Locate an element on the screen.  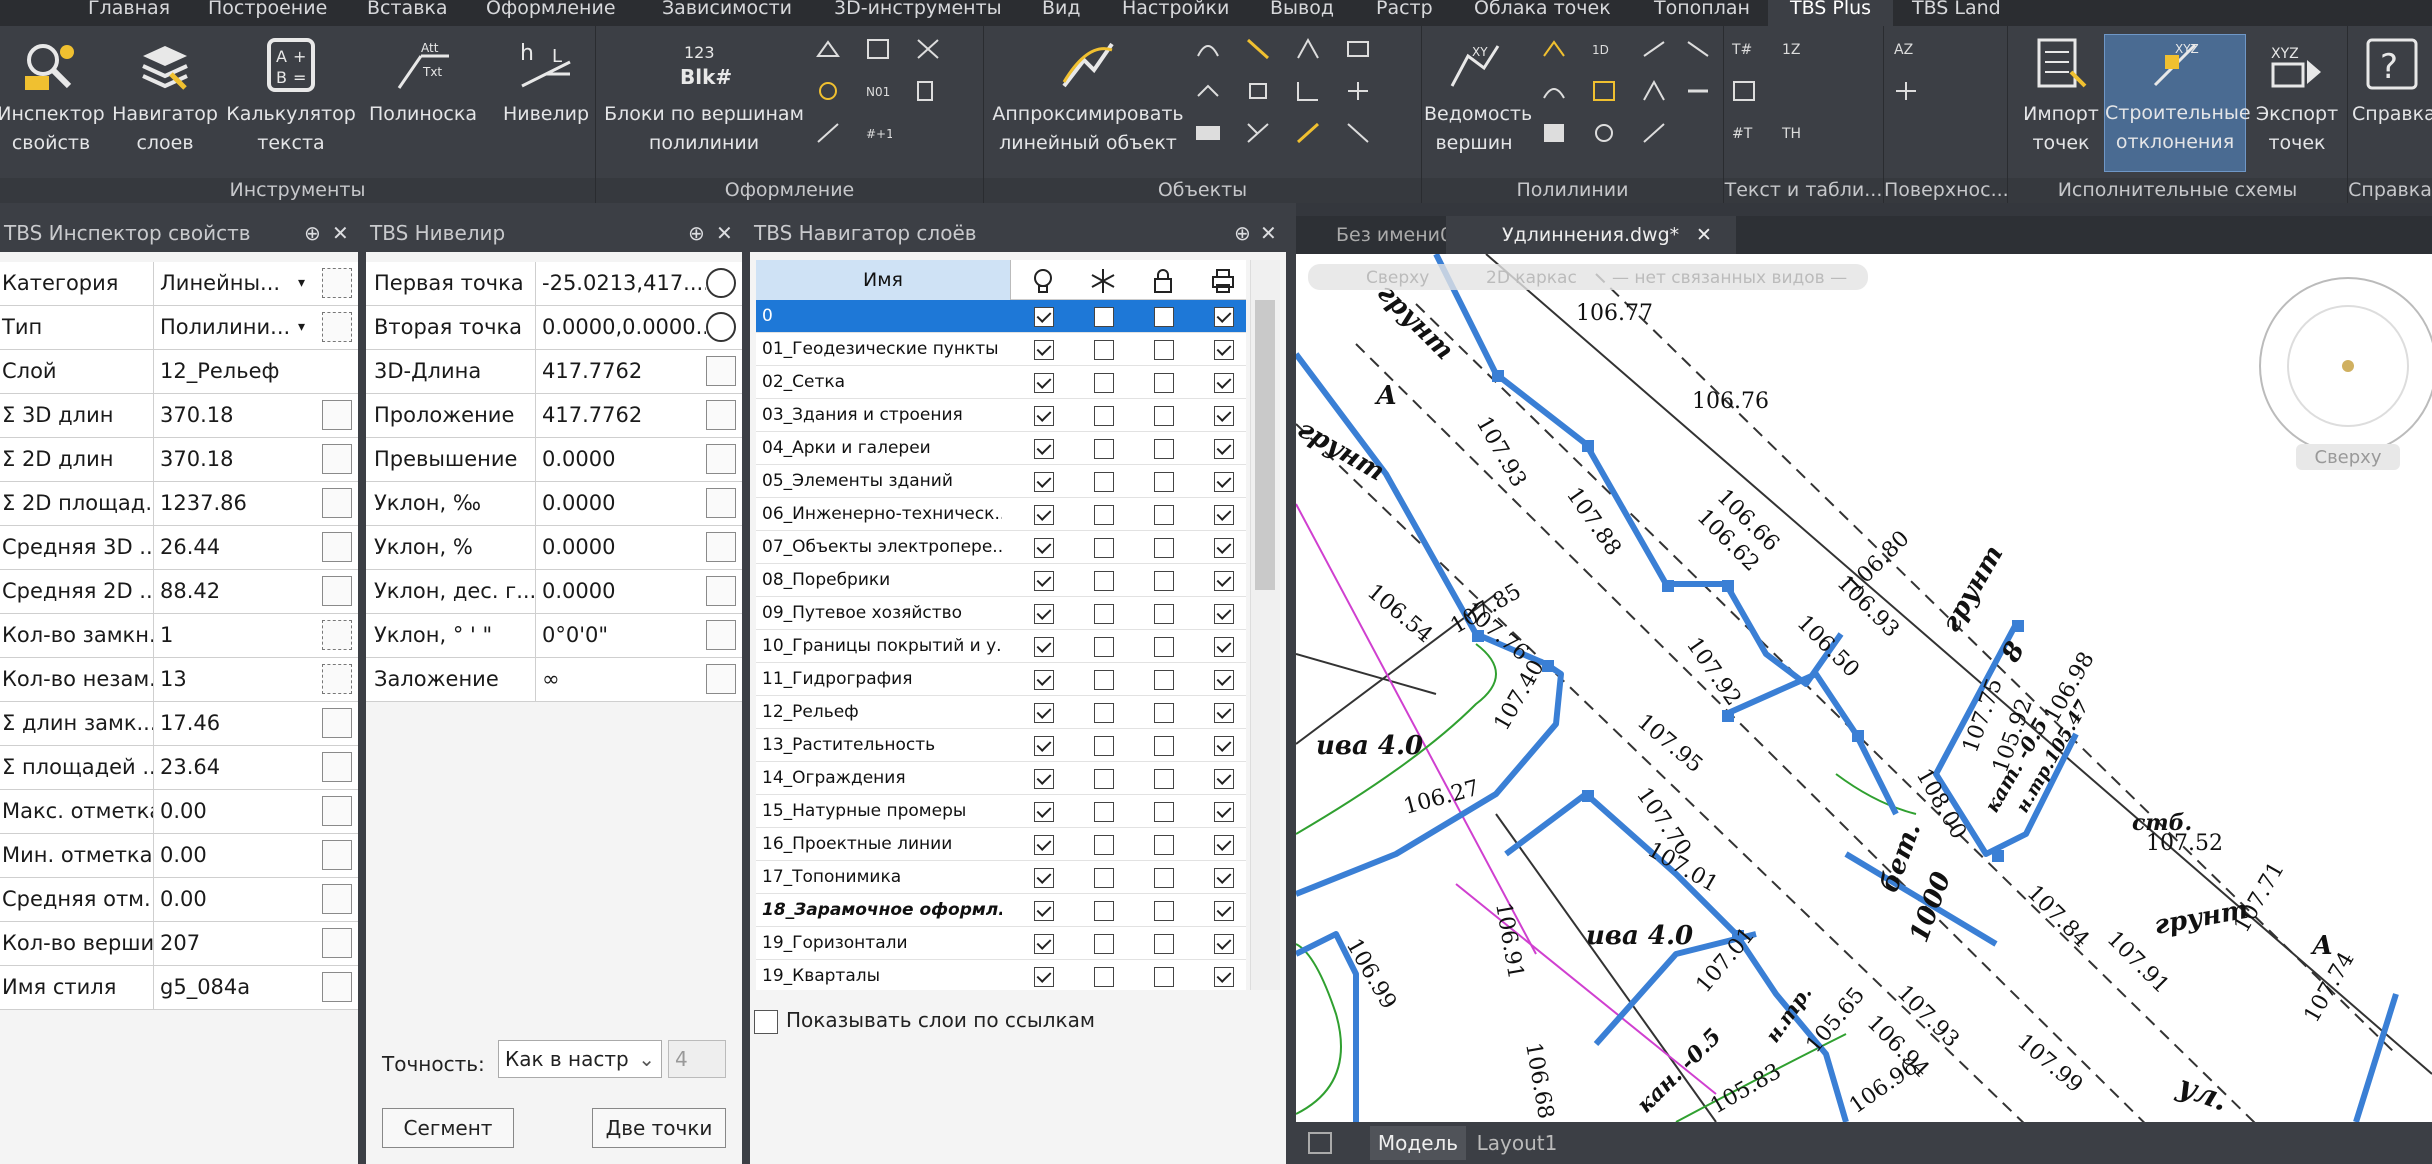
tab-pointclouds: Облака точек is located at coordinates (1542, 13).